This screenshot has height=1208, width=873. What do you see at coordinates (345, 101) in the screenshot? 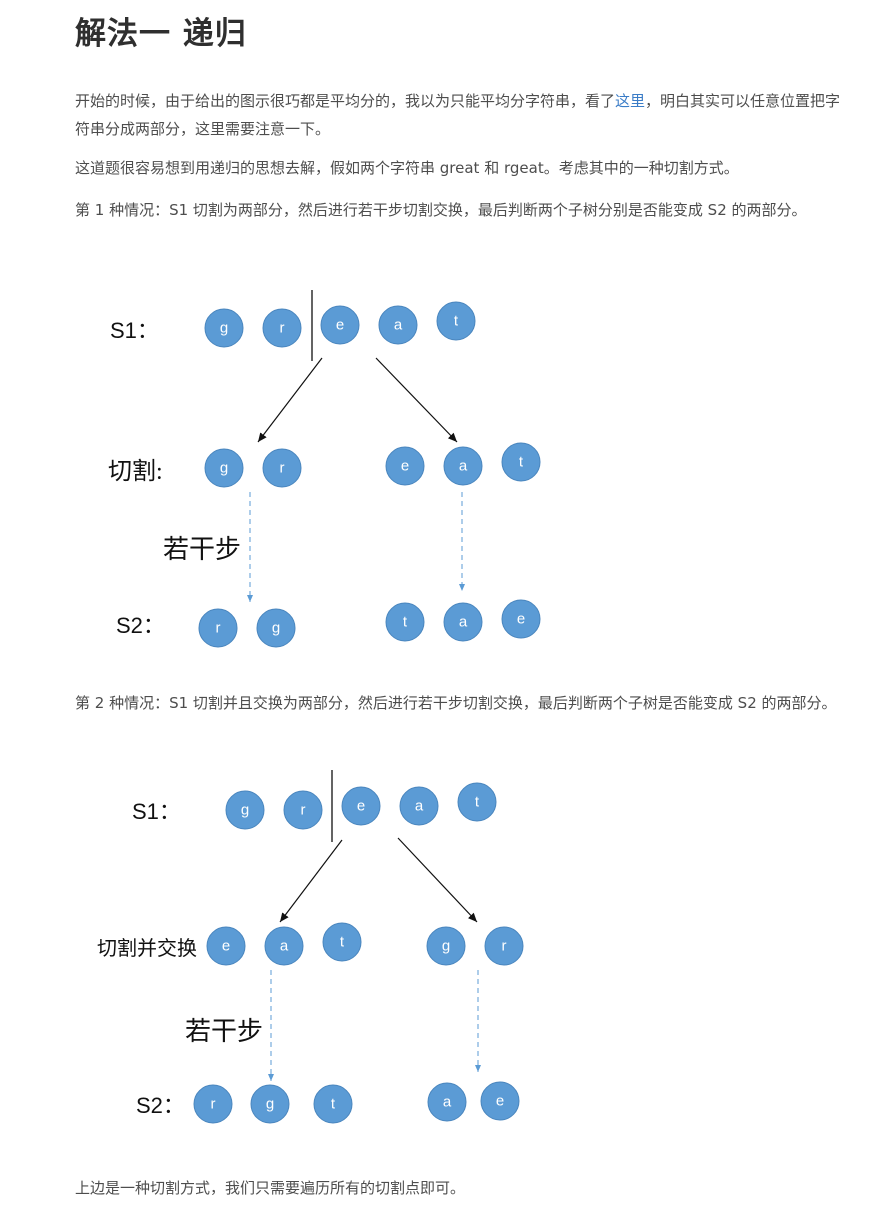
I see `intro-text-before: 开始的时候，由于给出的图示很巧都是平均分的，我以为只能平均分字符串，看了` at bounding box center [345, 101].